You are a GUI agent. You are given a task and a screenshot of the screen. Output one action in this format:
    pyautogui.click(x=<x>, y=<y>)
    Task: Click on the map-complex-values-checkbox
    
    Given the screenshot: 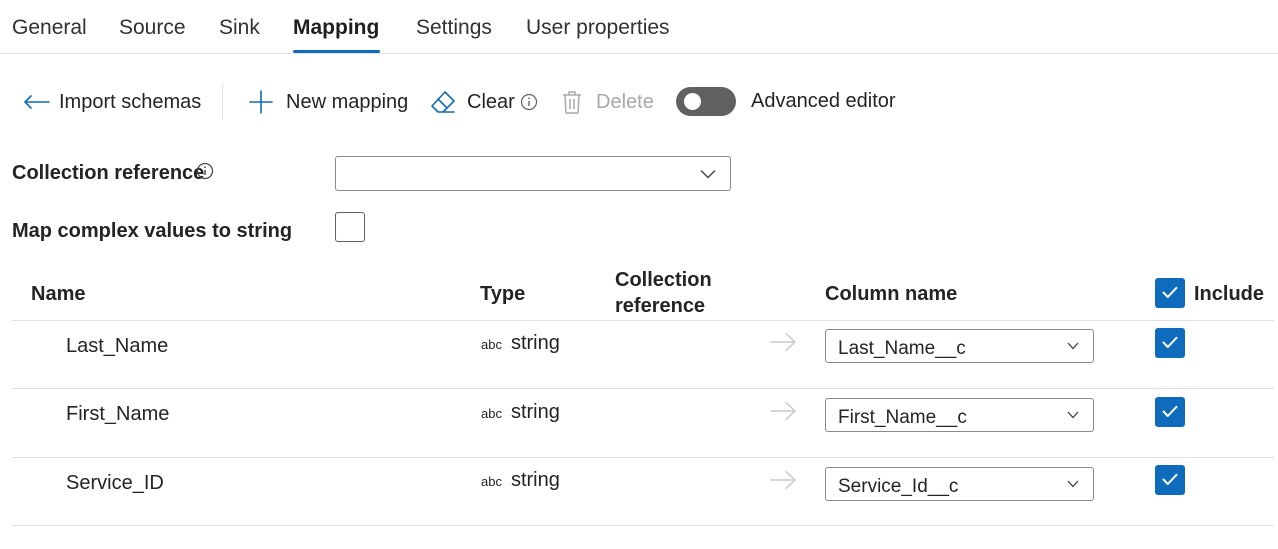 What is the action you would take?
    pyautogui.click(x=350, y=227)
    